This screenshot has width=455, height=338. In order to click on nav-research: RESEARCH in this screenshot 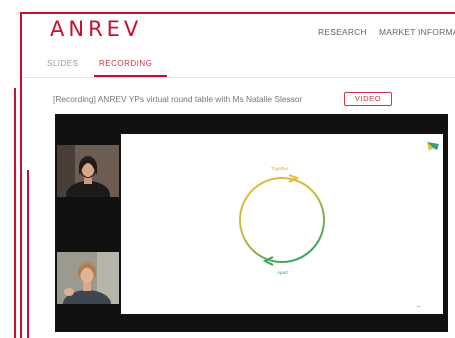, I will do `click(342, 32)`.